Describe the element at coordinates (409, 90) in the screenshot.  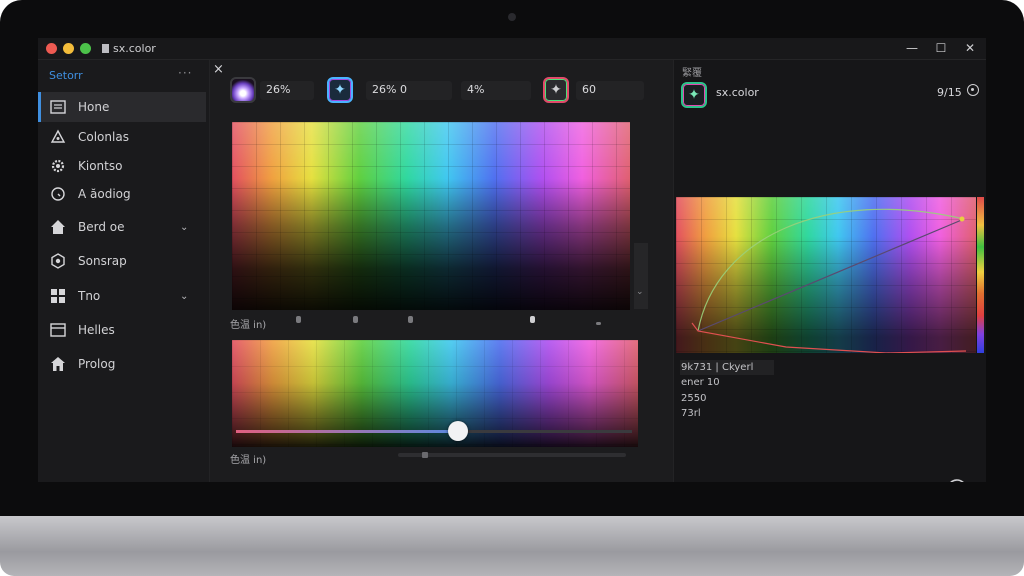
I see `value-field-2: 26% 0` at that location.